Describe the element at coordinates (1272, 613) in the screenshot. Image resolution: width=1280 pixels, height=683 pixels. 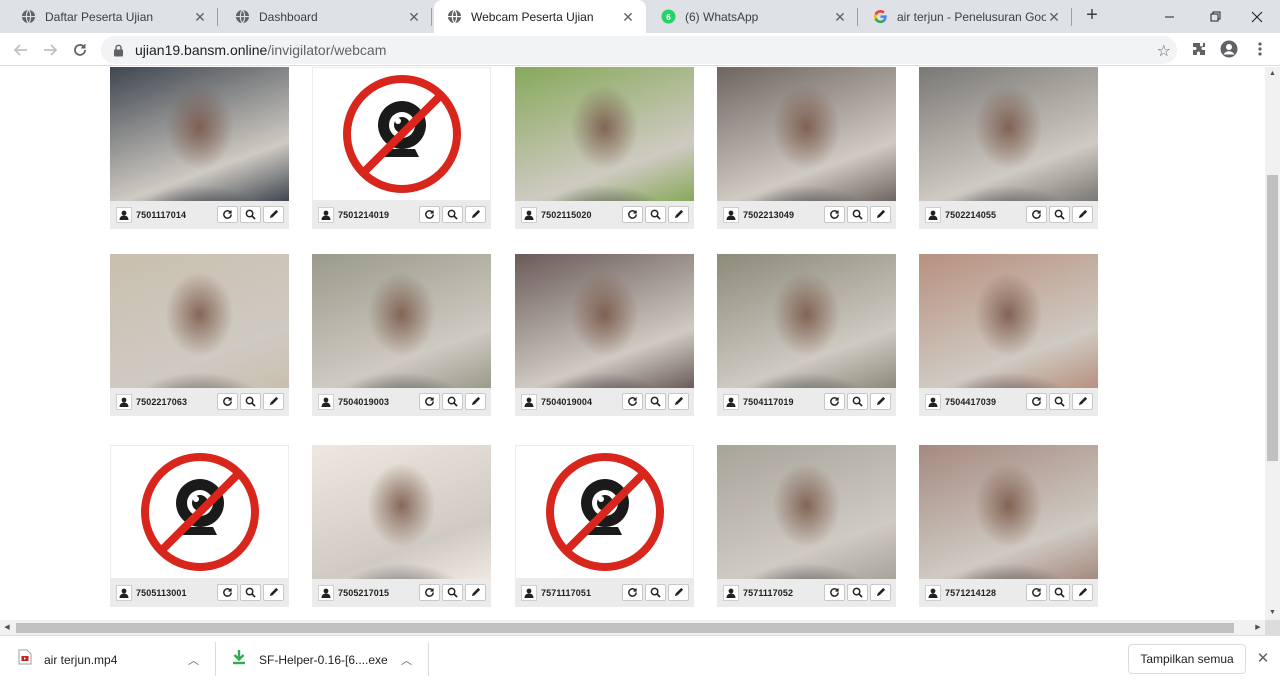
I see `scroll-down-icon: ▼` at that location.